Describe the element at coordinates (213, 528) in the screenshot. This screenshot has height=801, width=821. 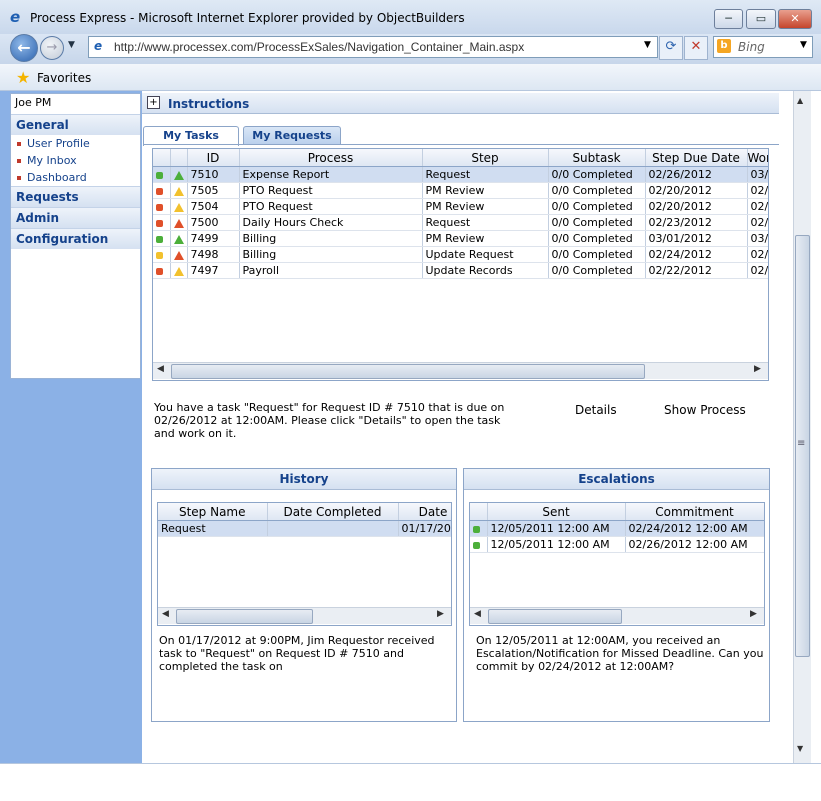
I see `step-name-cell: Request` at that location.